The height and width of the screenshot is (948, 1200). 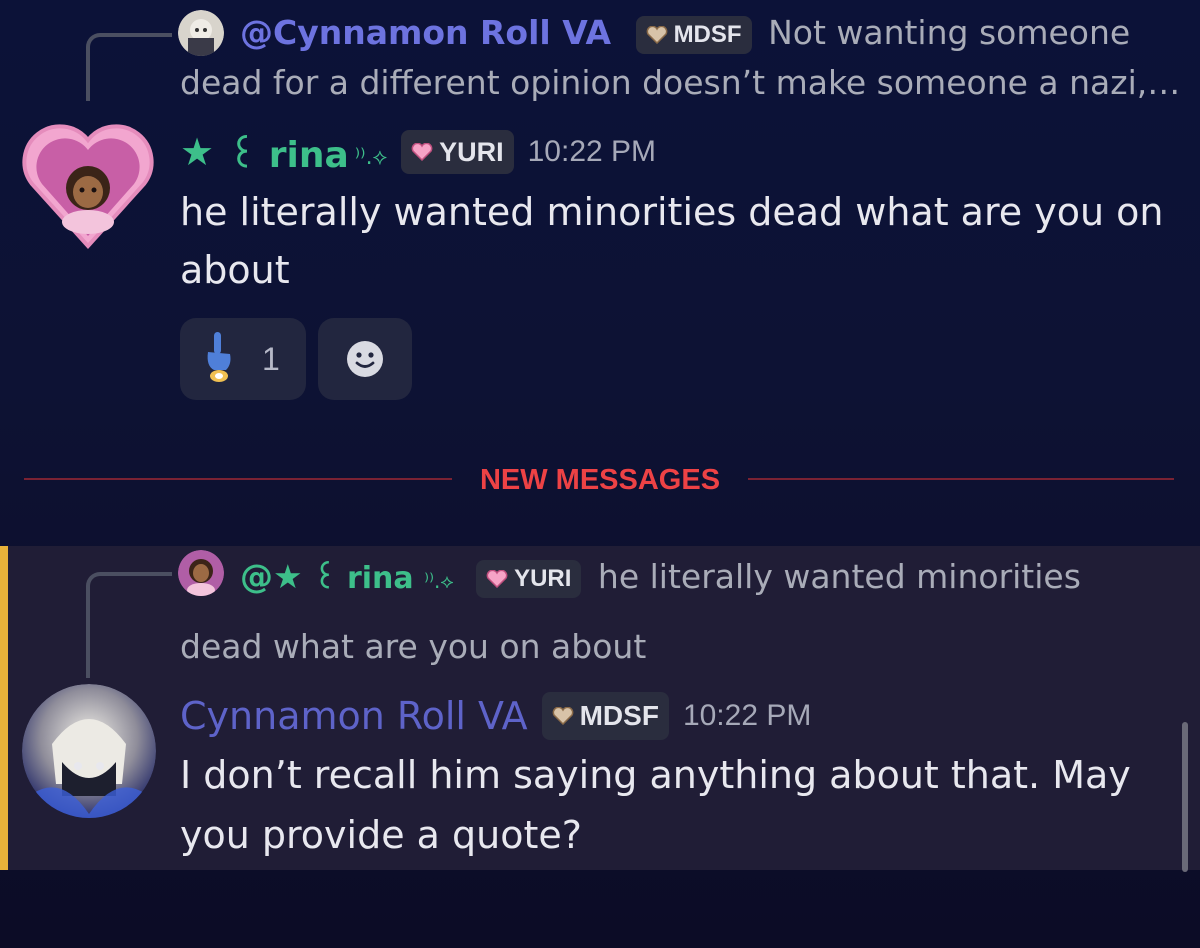 I want to click on mention-highlight-bar, so click(x=4, y=708).